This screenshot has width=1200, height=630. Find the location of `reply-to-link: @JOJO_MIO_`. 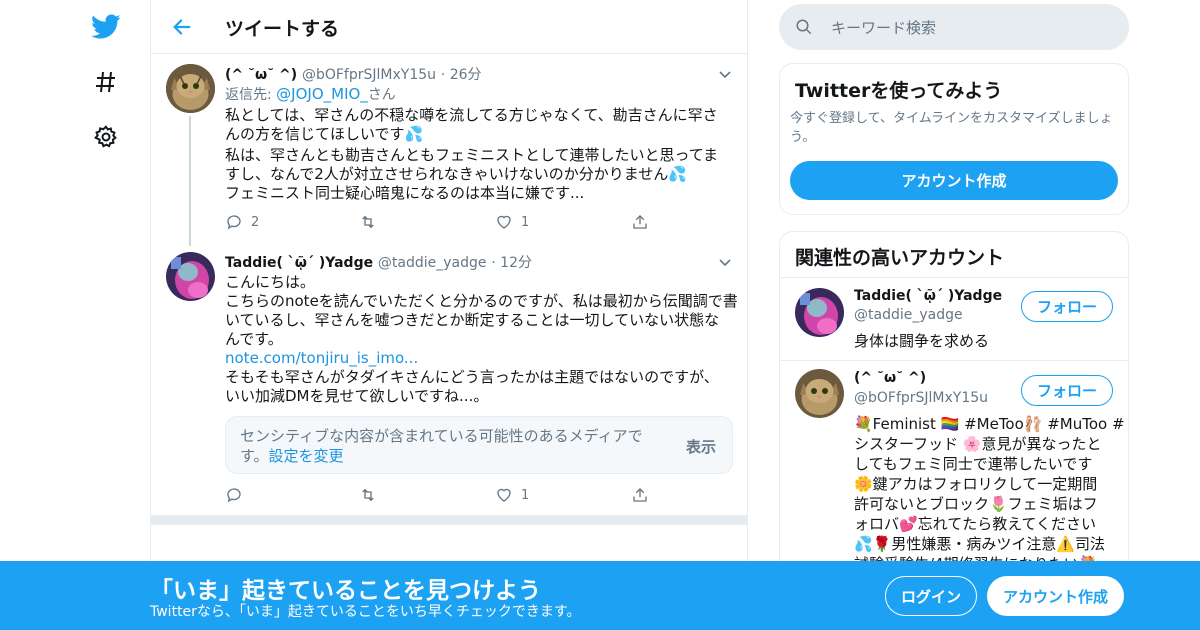

reply-to-link: @JOJO_MIO_ is located at coordinates (322, 94).